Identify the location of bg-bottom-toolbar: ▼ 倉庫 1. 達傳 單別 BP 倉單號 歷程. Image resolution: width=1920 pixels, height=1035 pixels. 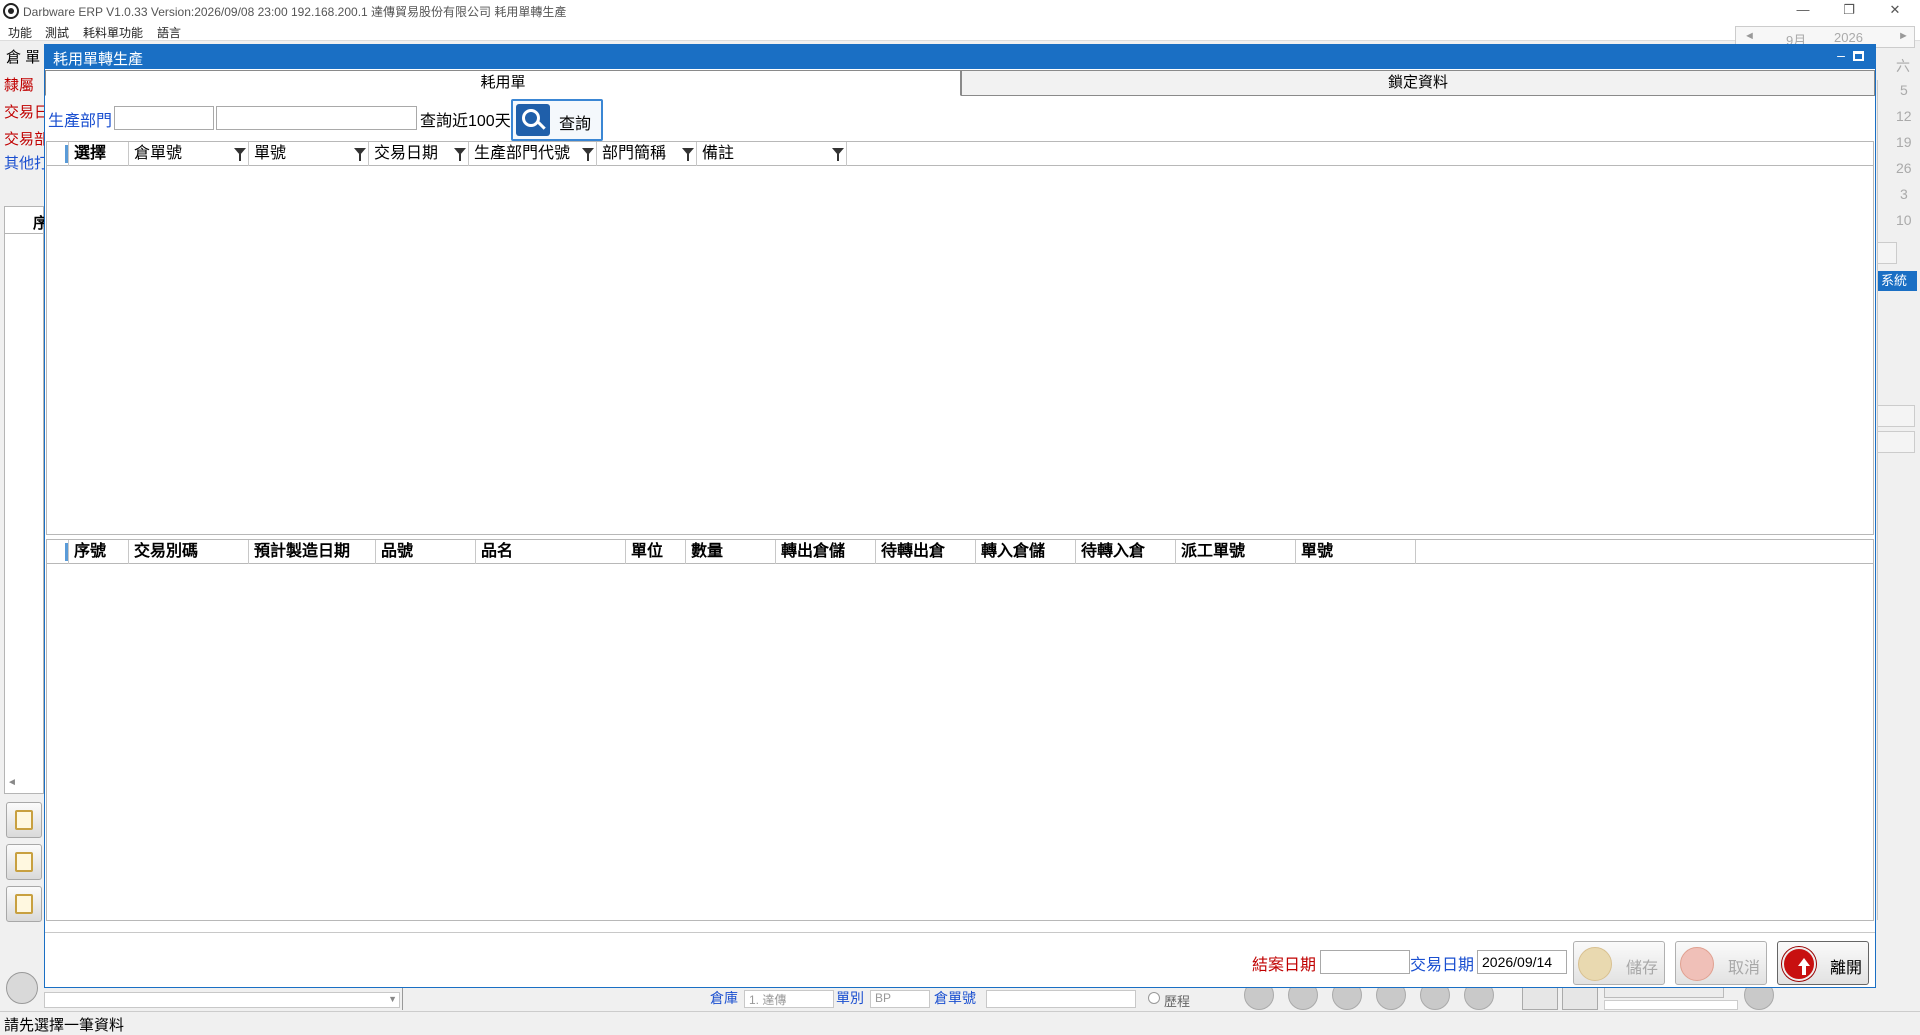
(960, 995).